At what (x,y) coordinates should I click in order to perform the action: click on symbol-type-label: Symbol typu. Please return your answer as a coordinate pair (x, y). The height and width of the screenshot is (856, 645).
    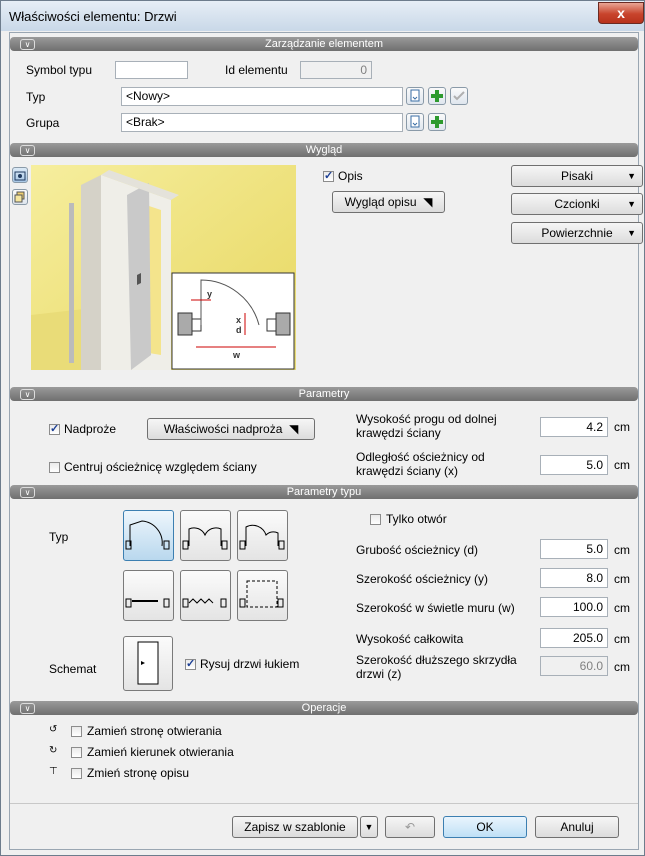
    Looking at the image, I should click on (59, 70).